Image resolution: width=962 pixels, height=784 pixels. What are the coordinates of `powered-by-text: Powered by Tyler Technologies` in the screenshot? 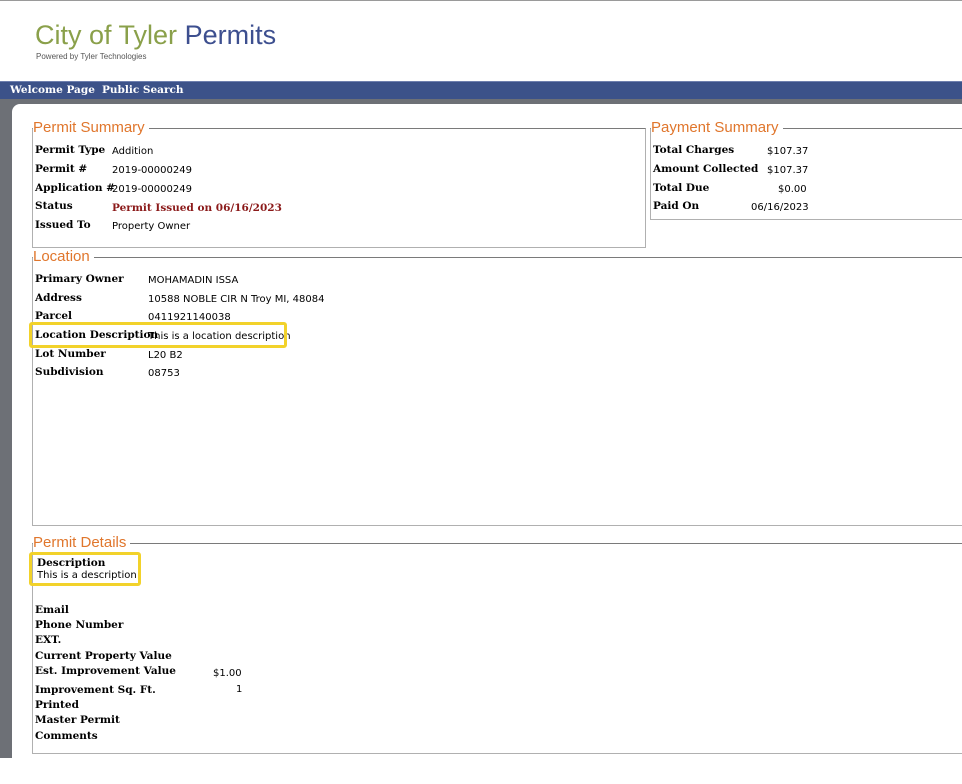 It's located at (91, 56).